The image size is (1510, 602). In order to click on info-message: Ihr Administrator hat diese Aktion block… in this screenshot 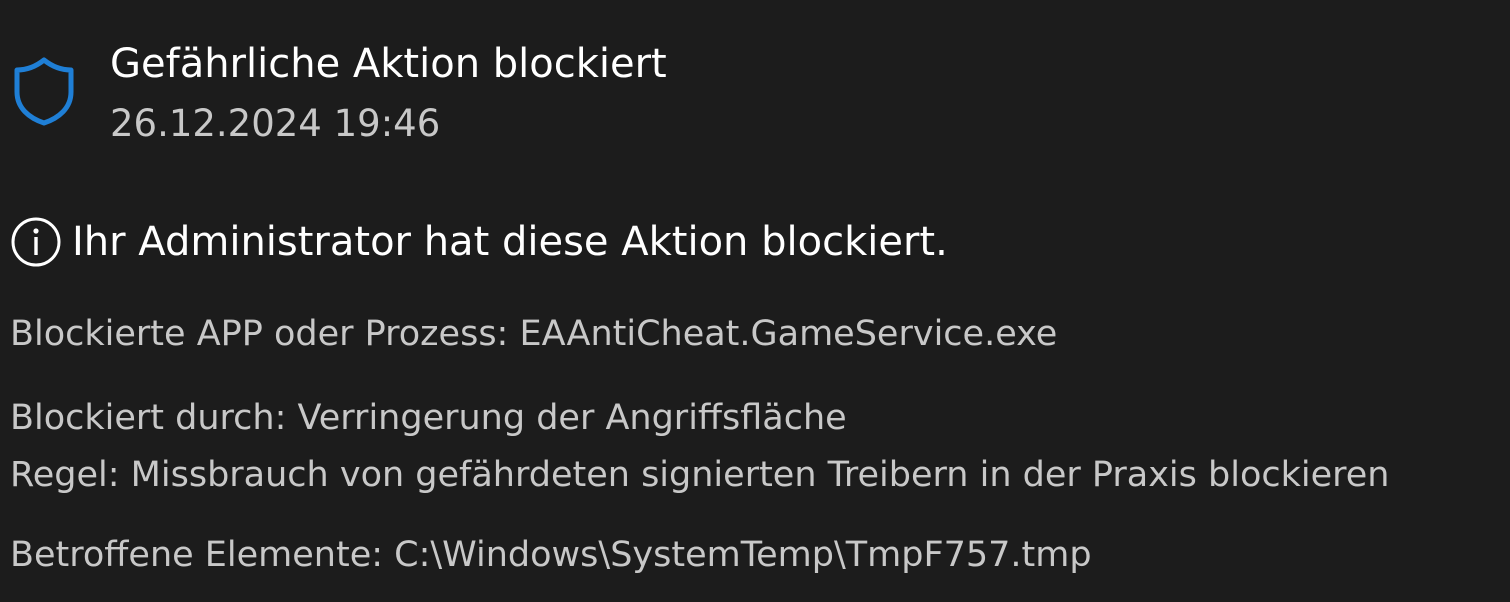, I will do `click(479, 242)`.